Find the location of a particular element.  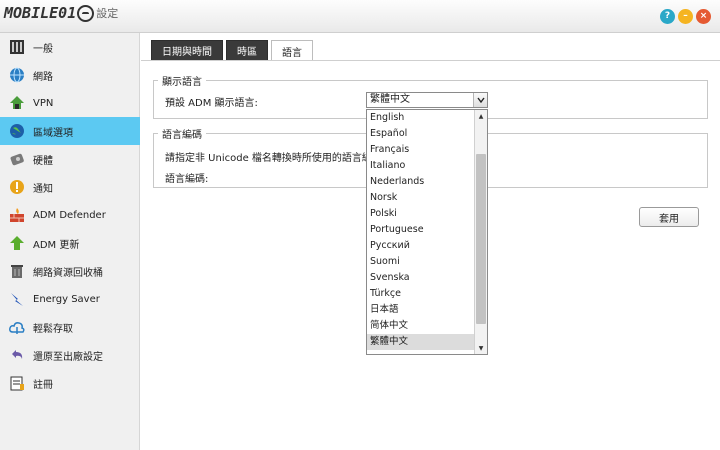

language-option-svenska: Svenska is located at coordinates (421, 278).